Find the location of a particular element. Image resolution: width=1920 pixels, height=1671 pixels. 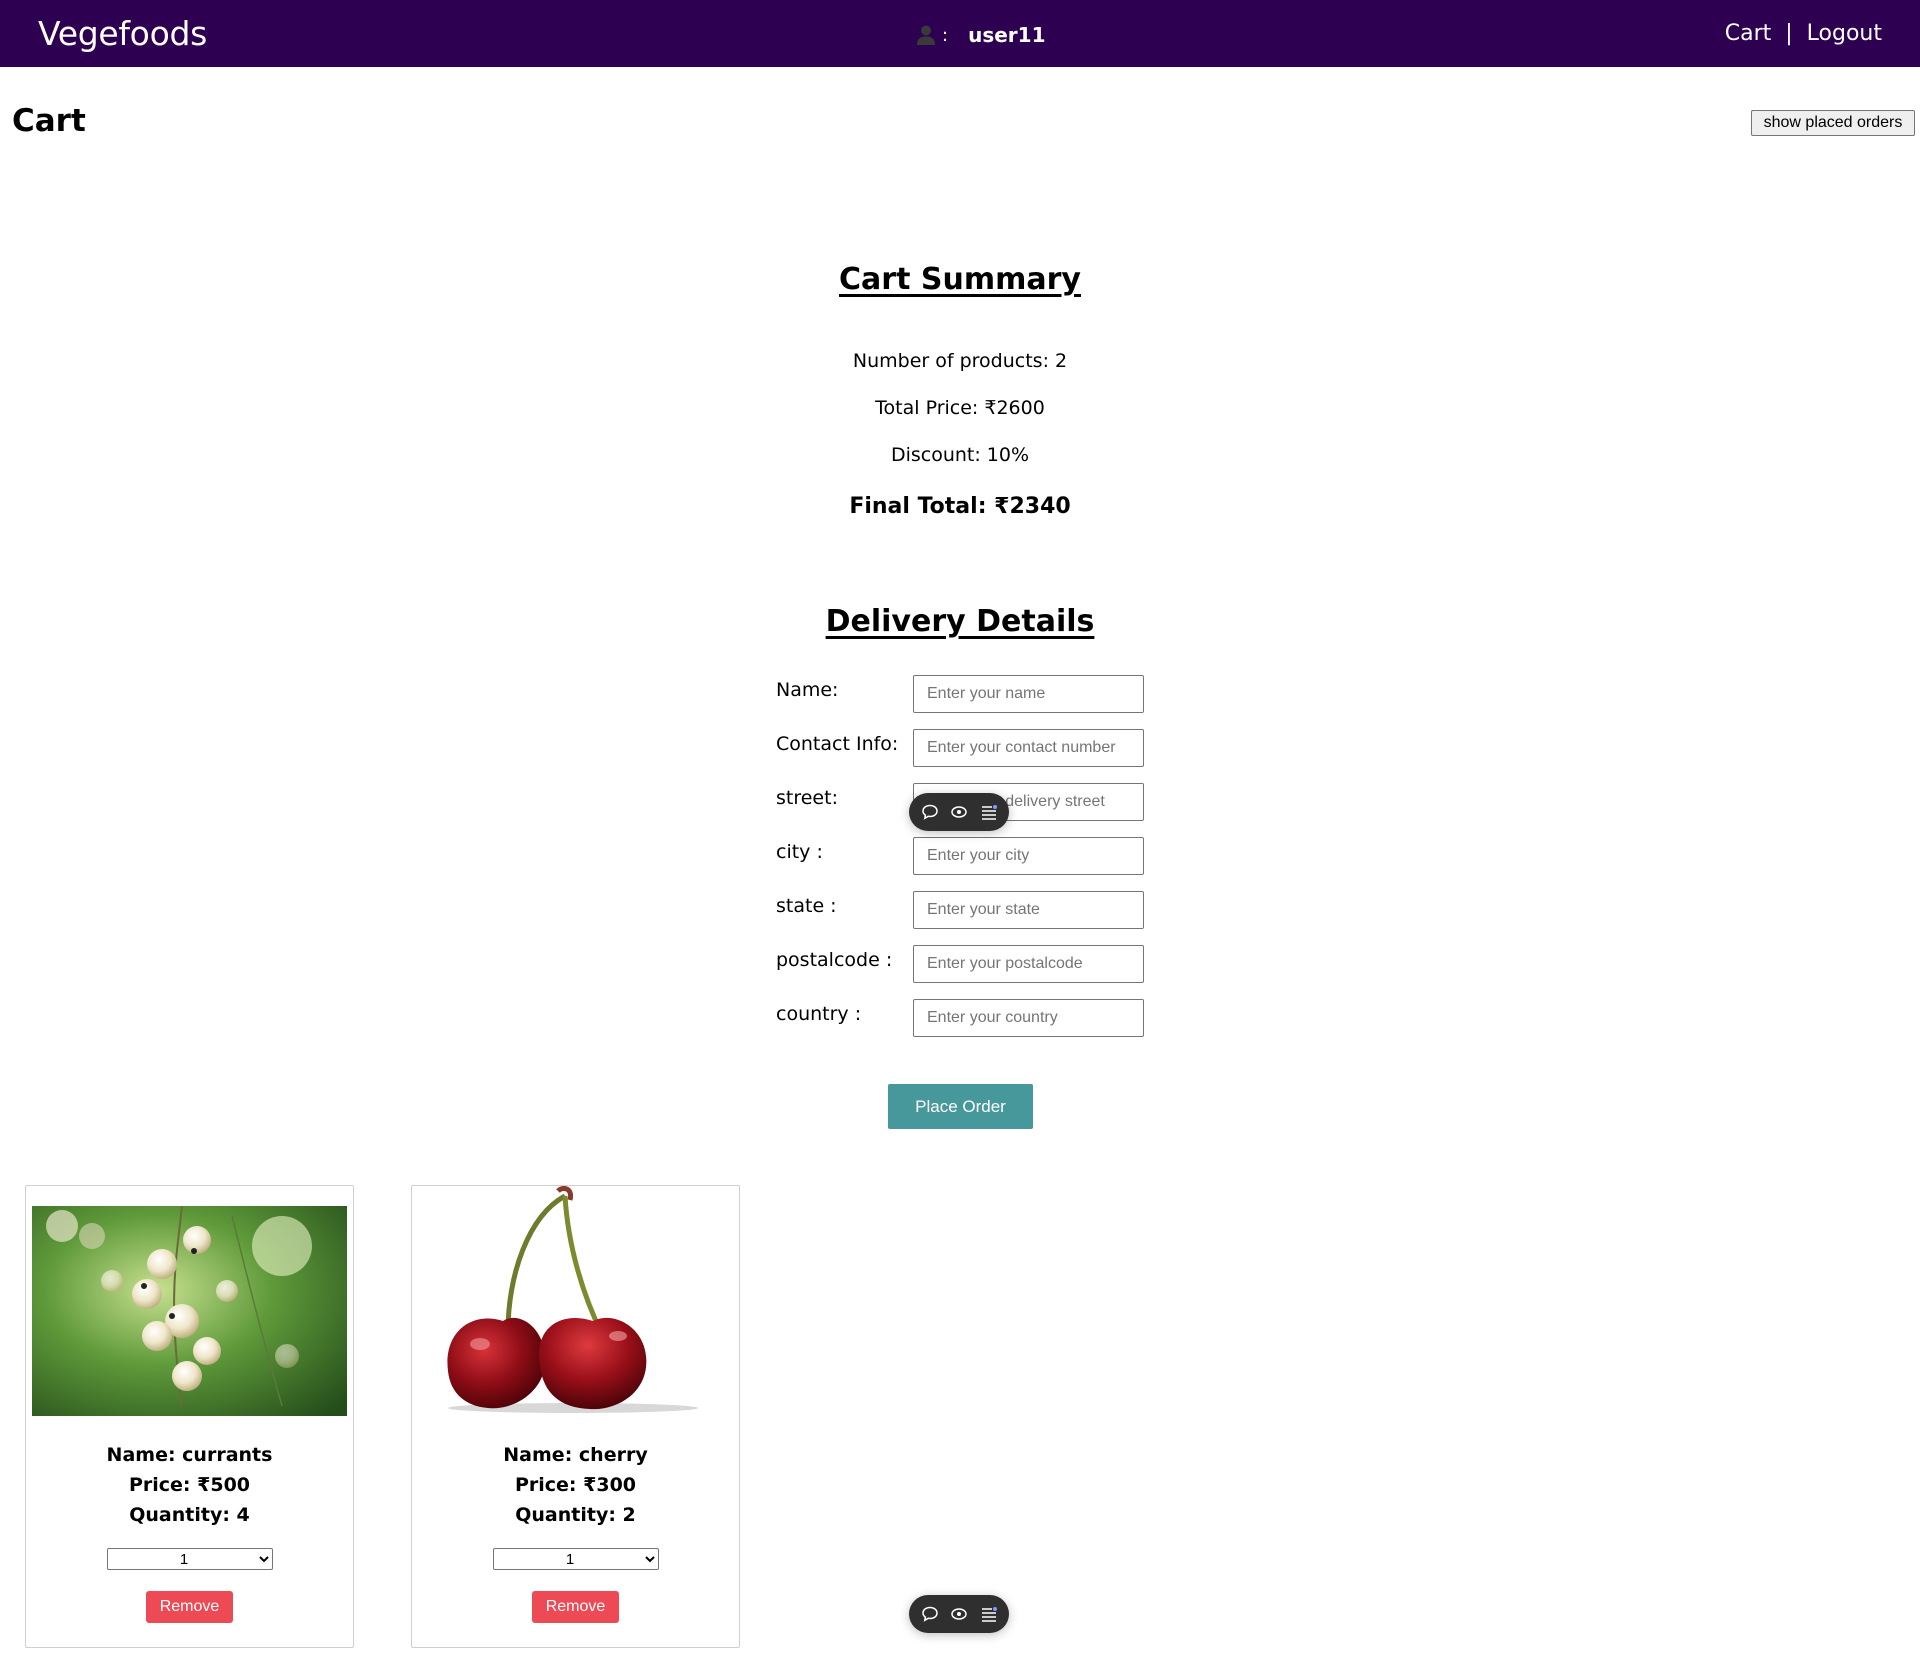

currants-image is located at coordinates (189, 1311).